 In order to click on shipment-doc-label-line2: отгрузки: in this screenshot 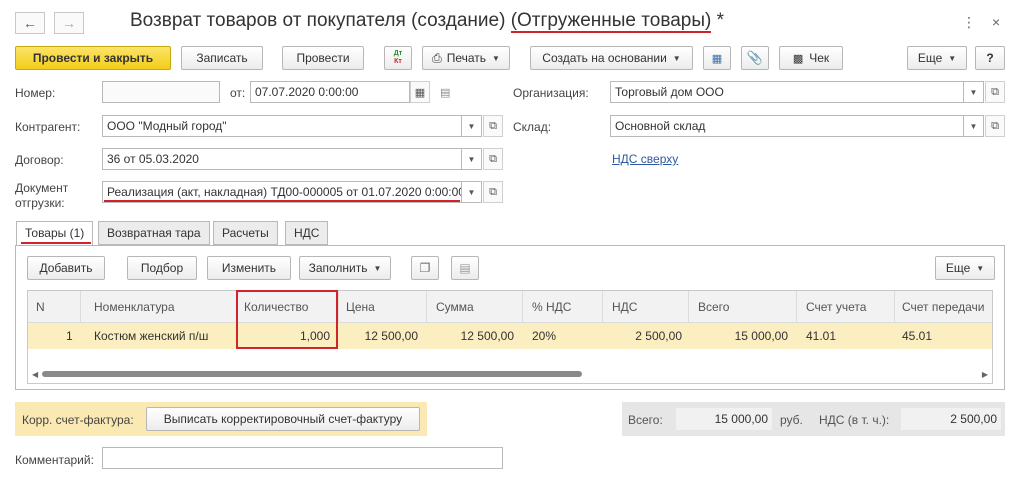, I will do `click(40, 203)`.